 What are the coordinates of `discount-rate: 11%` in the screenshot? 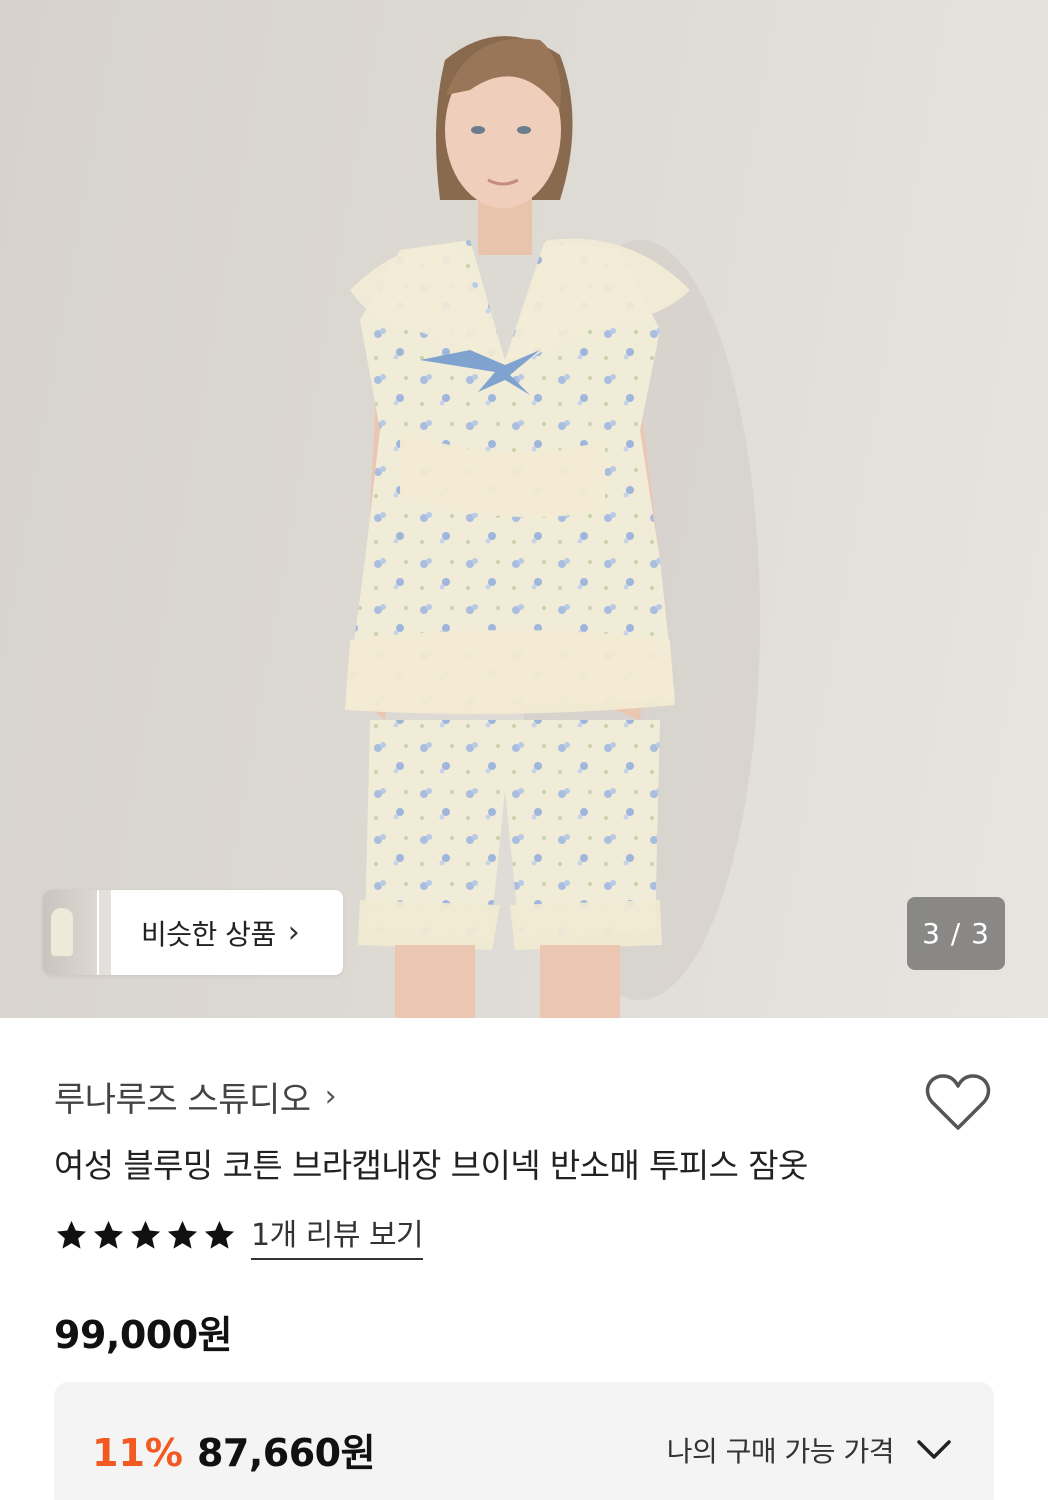 It's located at (137, 1453).